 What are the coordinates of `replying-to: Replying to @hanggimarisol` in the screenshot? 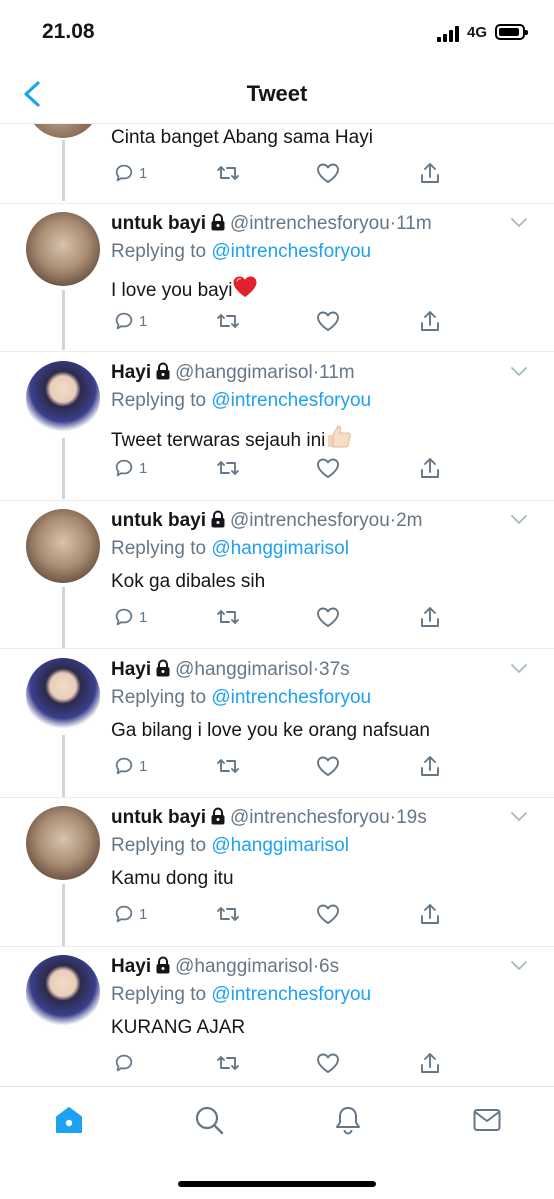 It's located at (230, 846).